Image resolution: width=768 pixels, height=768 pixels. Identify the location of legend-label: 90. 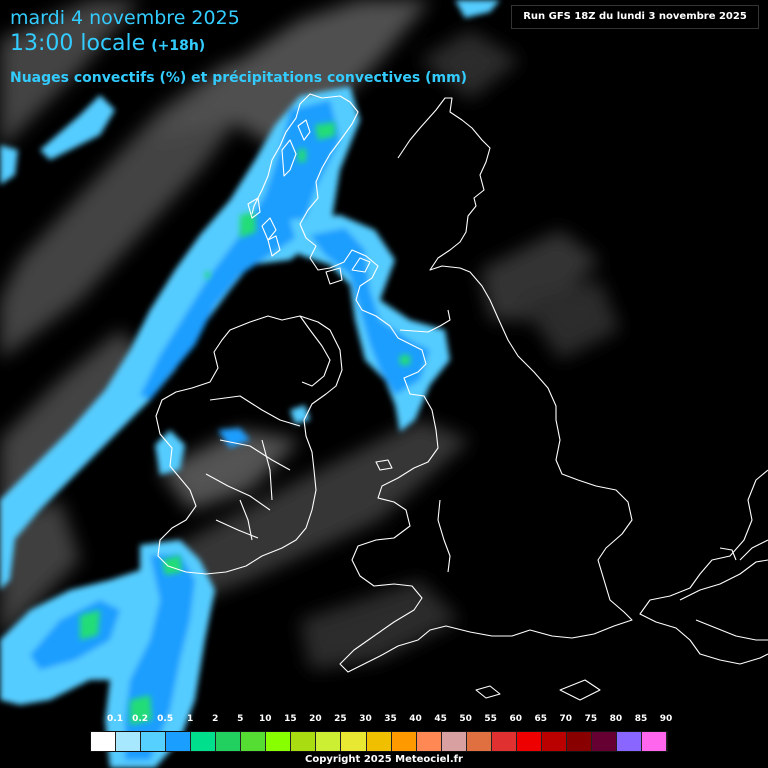
(666, 719).